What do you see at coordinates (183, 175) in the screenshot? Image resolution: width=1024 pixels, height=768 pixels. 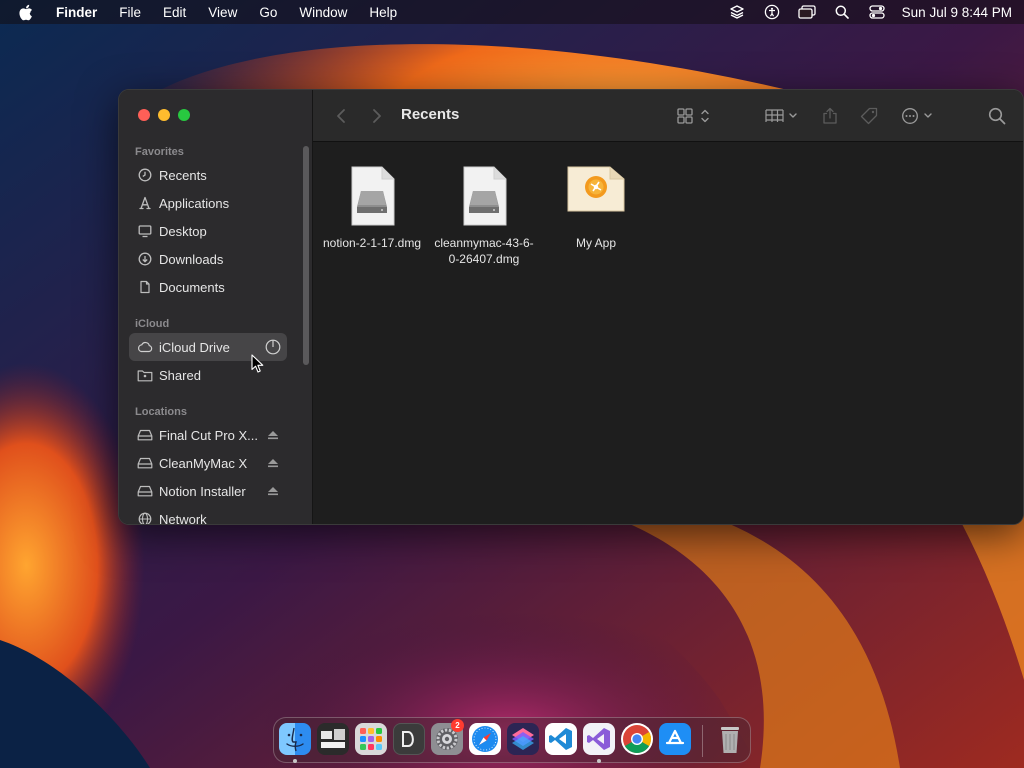 I see `sidebar-item-label: Recents` at bounding box center [183, 175].